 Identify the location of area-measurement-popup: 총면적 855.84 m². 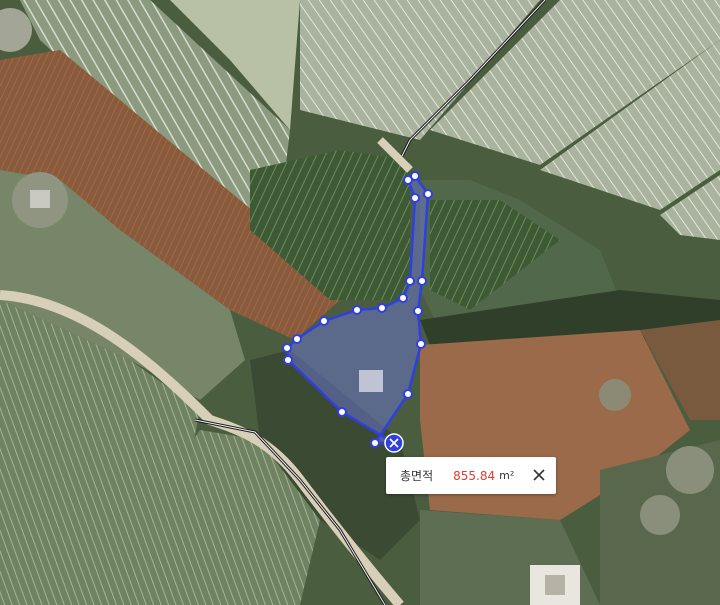
(471, 475).